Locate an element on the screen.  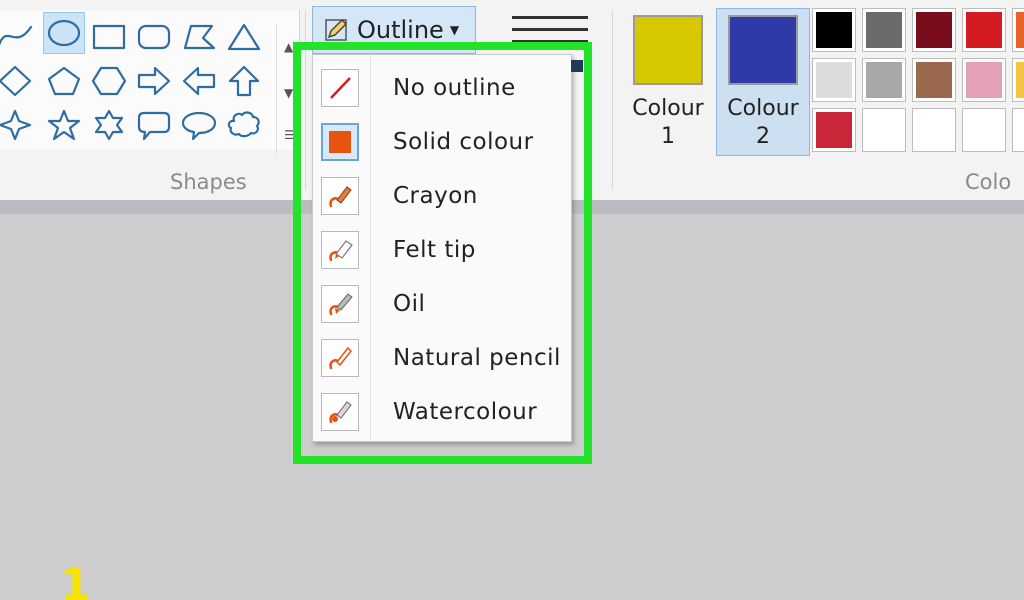
triangle-shape-button is located at coordinates (244, 37).